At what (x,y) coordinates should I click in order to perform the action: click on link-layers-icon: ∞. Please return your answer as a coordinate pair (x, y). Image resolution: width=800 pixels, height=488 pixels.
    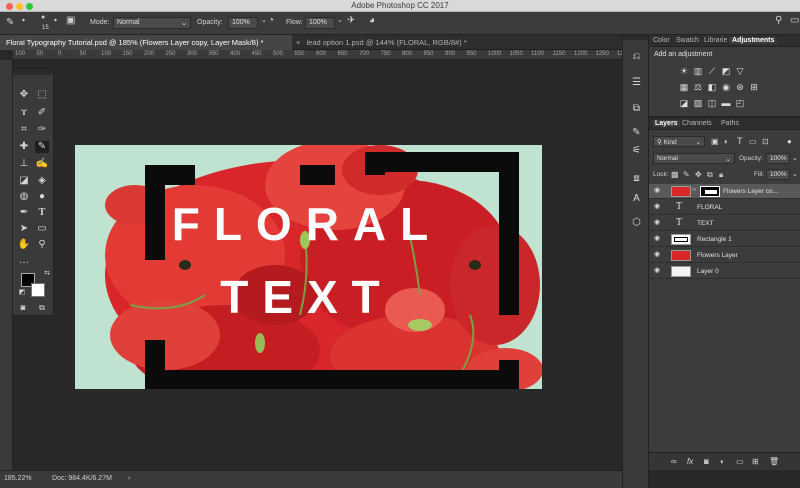
    Looking at the image, I should click on (674, 461).